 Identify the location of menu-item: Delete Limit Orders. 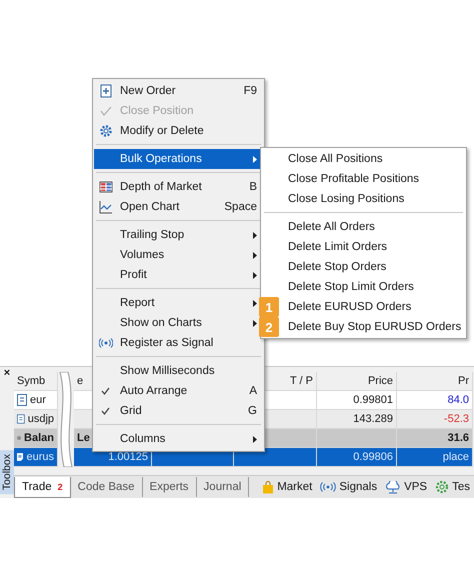
(363, 247).